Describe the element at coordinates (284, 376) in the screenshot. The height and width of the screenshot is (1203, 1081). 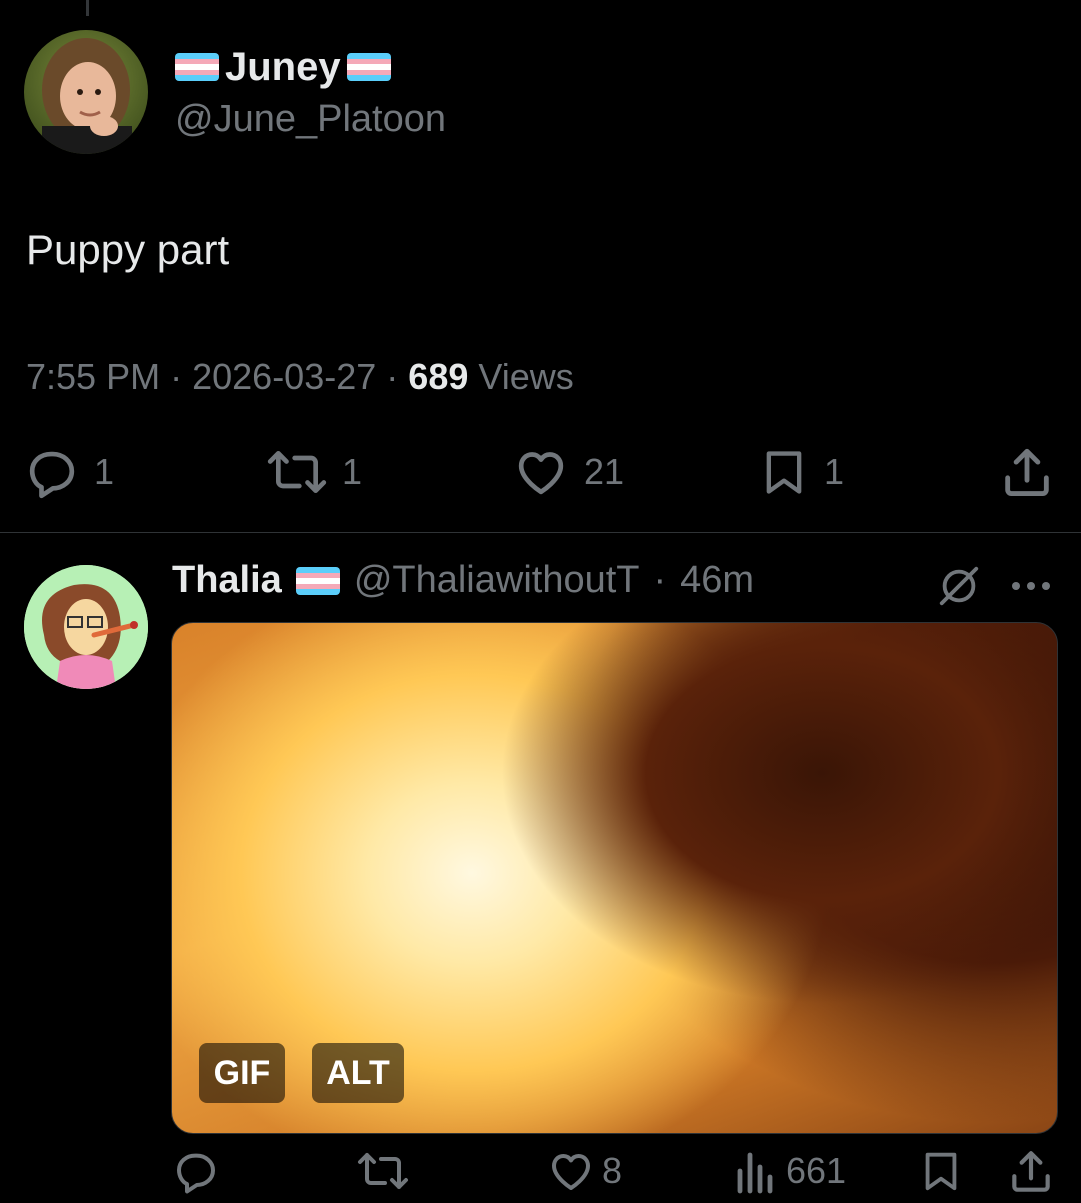
I see `tweet-date: 2026-03-27` at that location.